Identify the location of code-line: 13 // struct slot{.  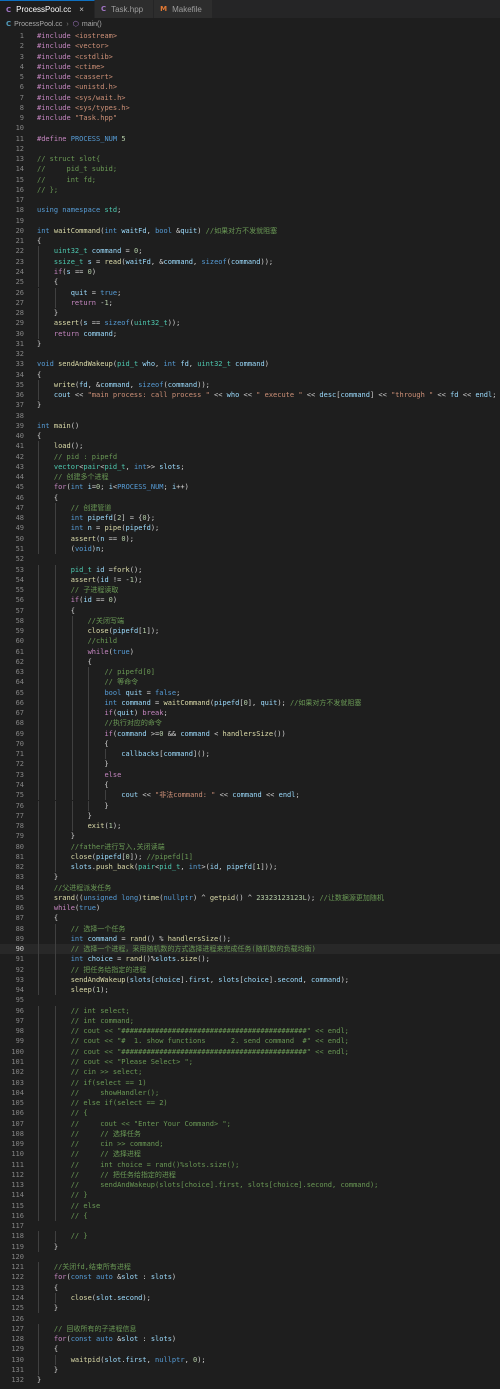
(250, 159).